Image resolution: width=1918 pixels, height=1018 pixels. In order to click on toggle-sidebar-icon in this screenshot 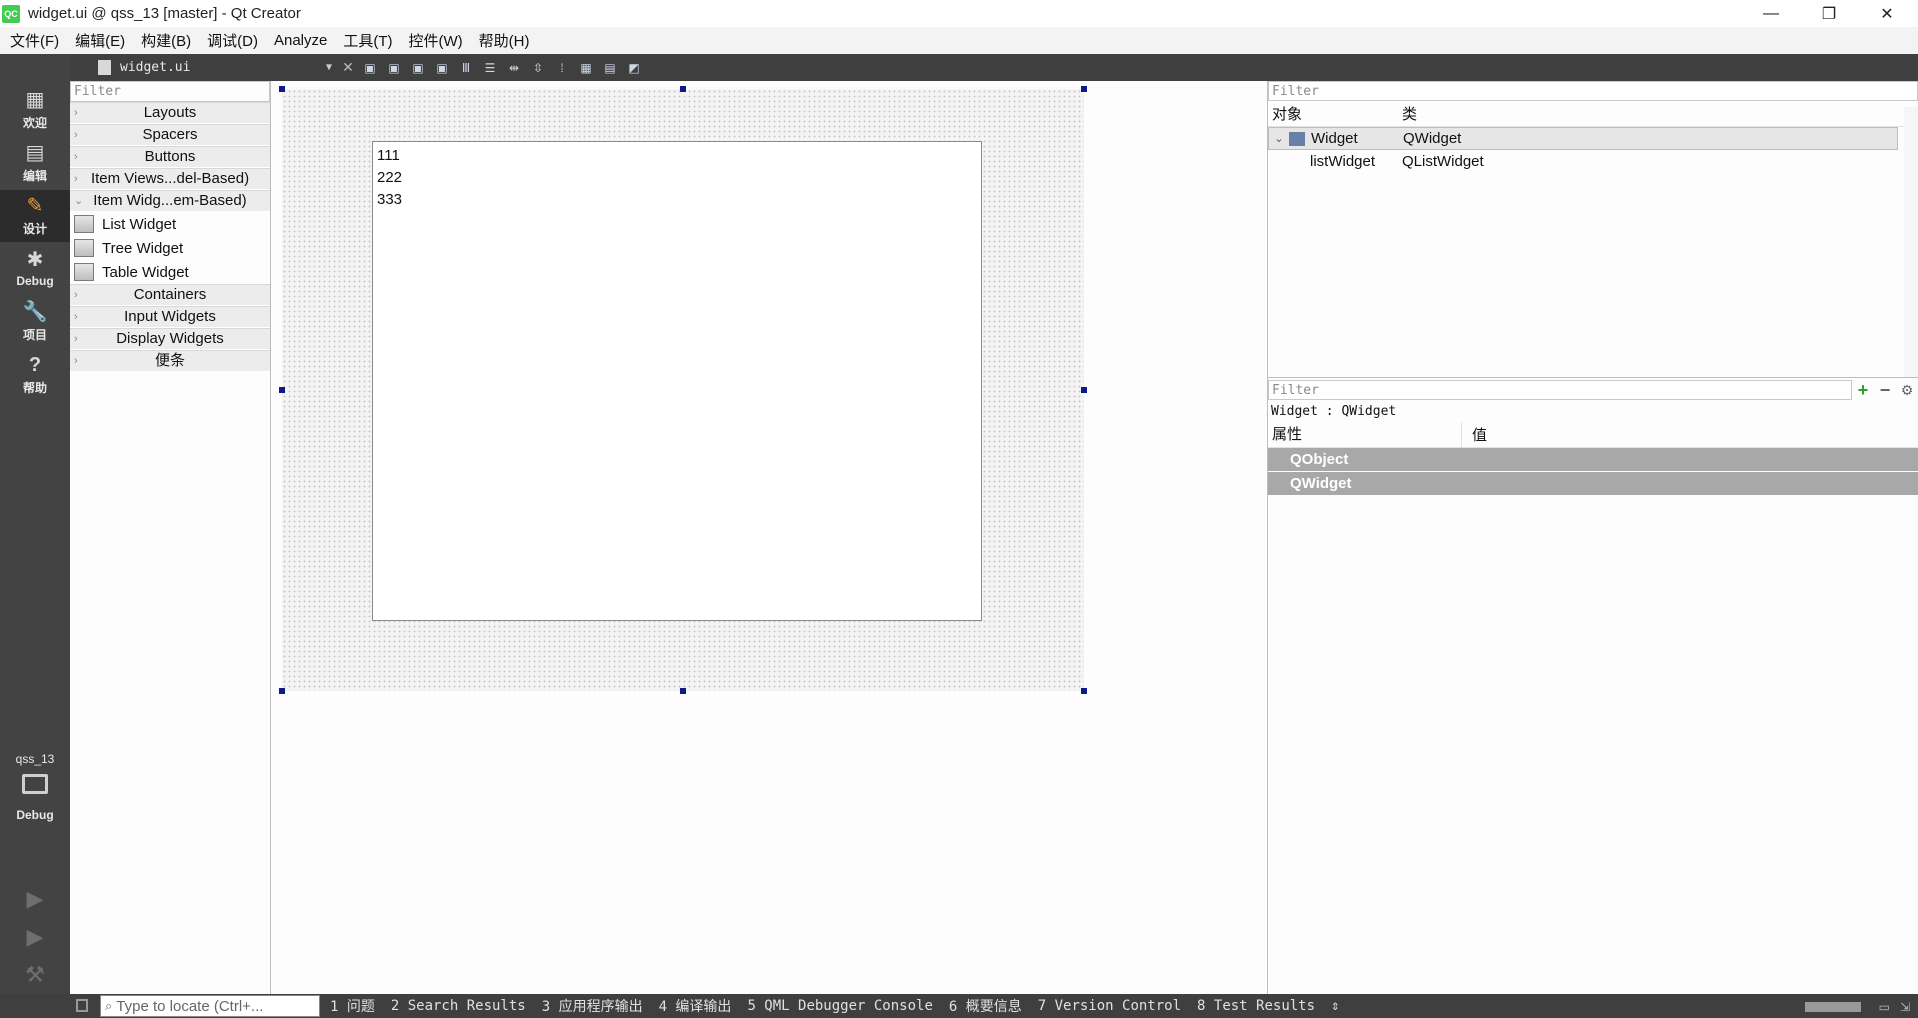, I will do `click(82, 1005)`.